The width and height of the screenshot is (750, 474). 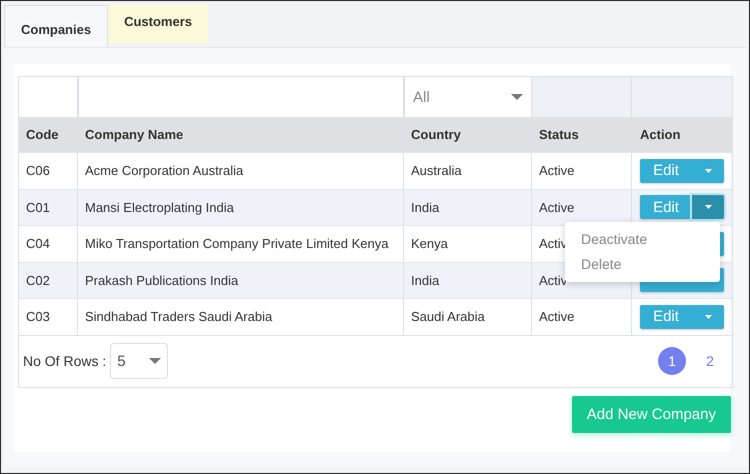 What do you see at coordinates (241, 207) in the screenshot?
I see `table-cell: Mansi Electroplating India` at bounding box center [241, 207].